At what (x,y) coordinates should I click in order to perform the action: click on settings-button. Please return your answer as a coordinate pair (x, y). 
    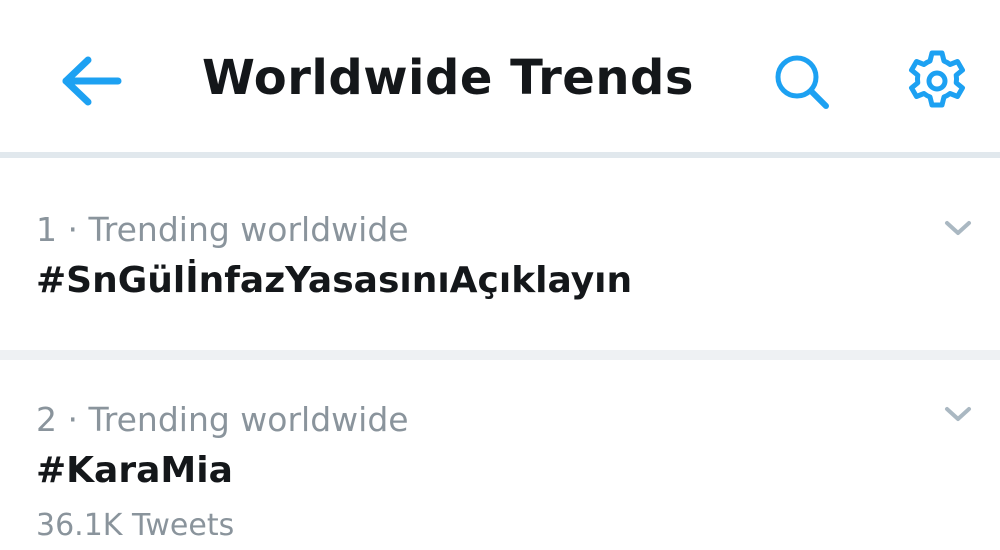
    Looking at the image, I should click on (937, 81).